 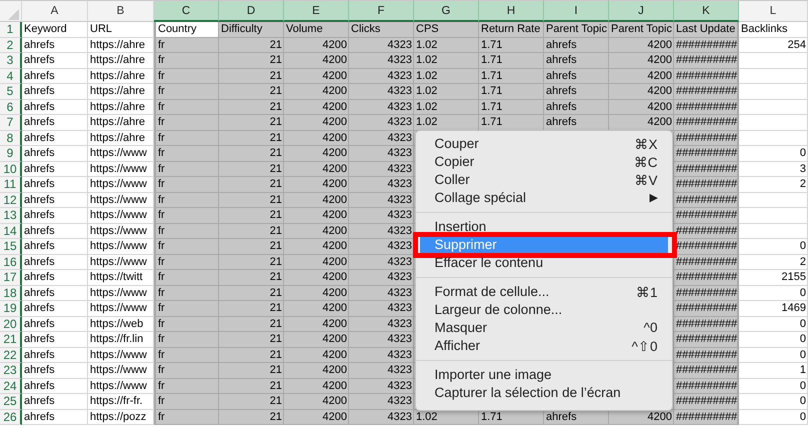 I want to click on row-header: 21, so click(x=11, y=340).